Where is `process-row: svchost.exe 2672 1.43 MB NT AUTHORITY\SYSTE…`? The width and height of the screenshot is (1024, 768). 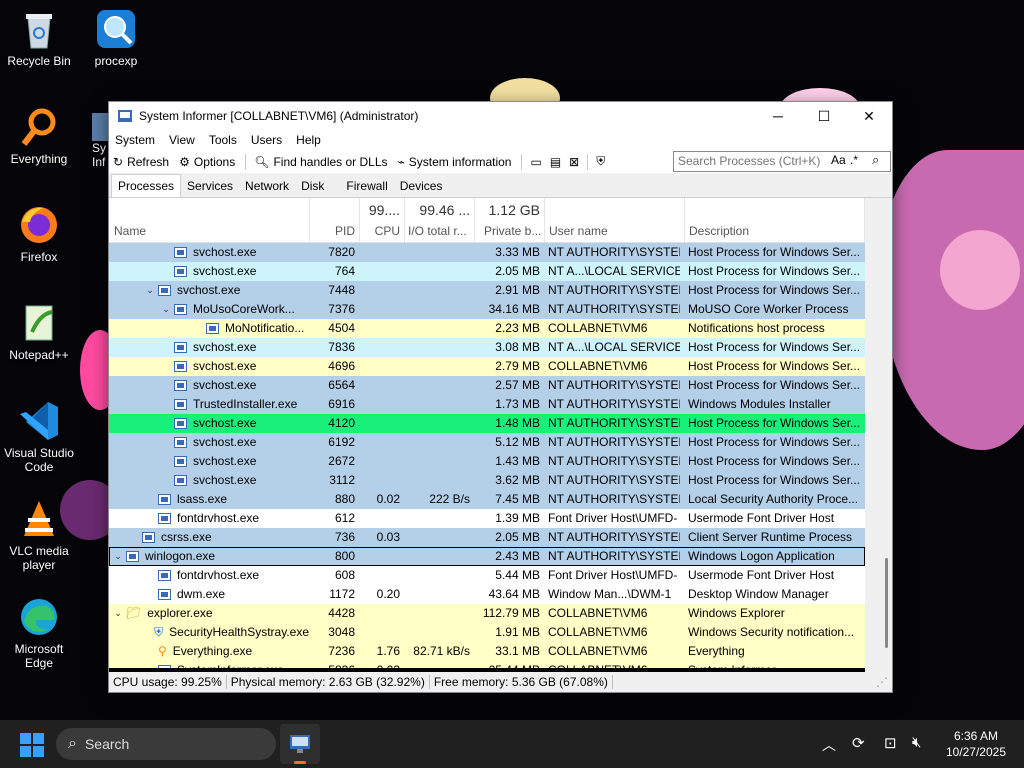
process-row: svchost.exe 2672 1.43 MB NT AUTHORITY\SYSTE… is located at coordinates (487, 461).